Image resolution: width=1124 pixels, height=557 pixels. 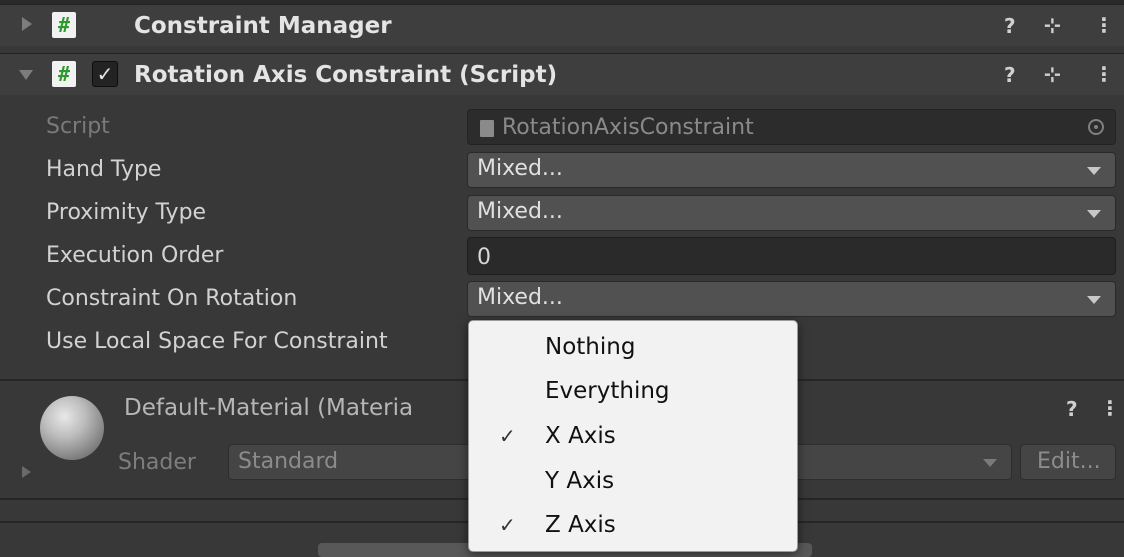 What do you see at coordinates (562, 25) in the screenshot?
I see `constraint-manager-header: # Constraint Manager ? ⊹ ⋮` at bounding box center [562, 25].